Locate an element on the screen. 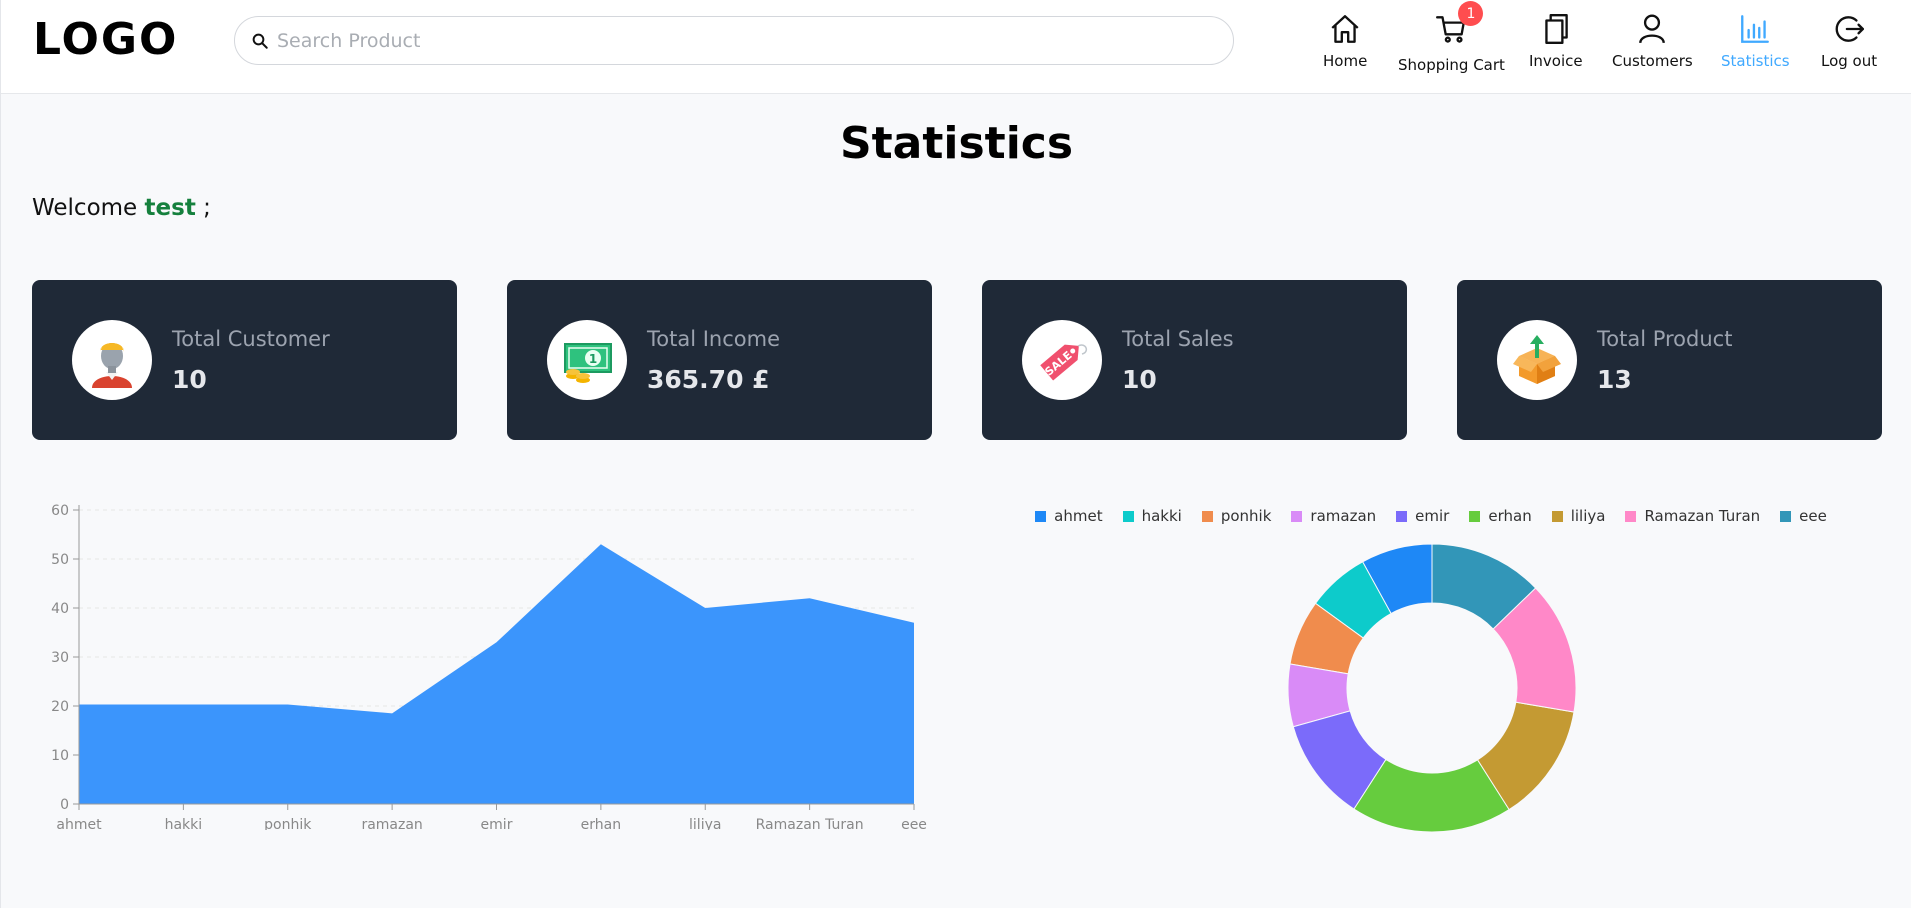 This screenshot has height=908, width=1911. x-tick-label: ponhik is located at coordinates (288, 823).